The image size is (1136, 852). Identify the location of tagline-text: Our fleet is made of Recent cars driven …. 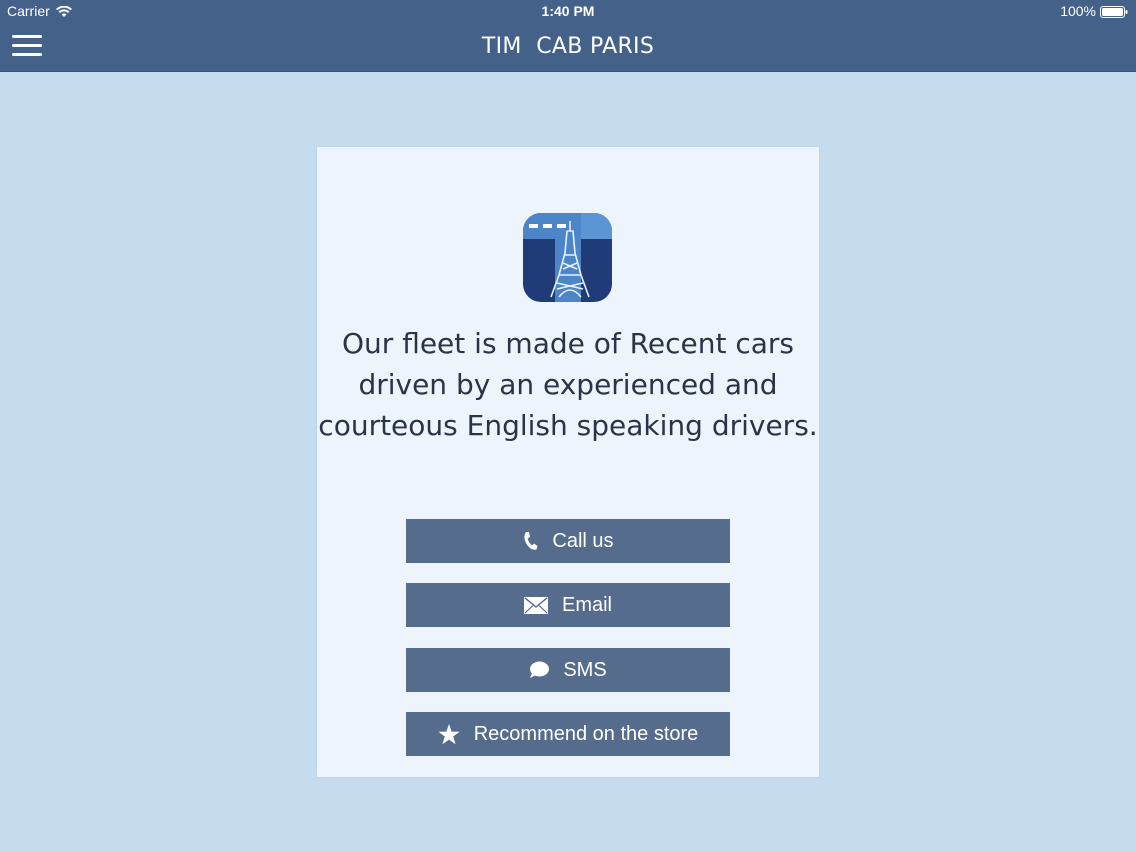
(568, 384).